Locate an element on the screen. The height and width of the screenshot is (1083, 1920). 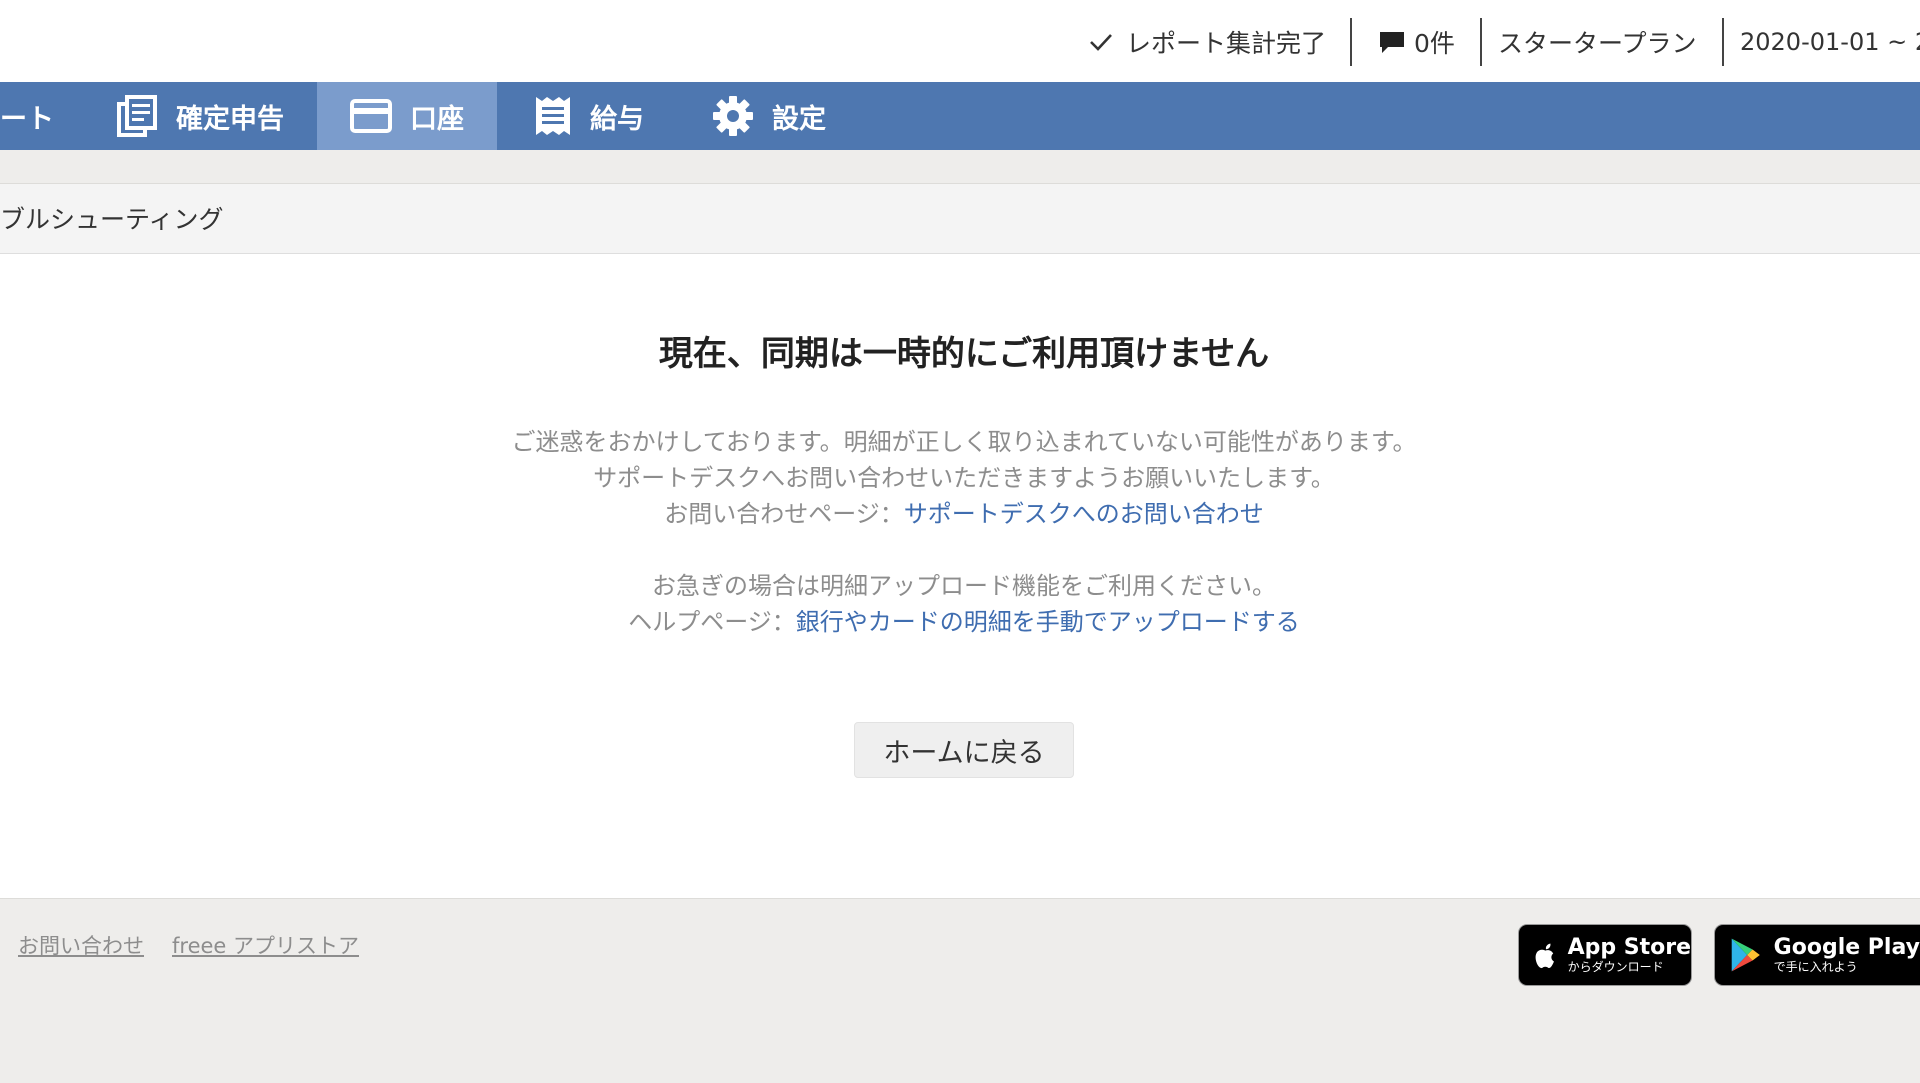
main-nav: ート 確定申告 口座 給与 設定 is located at coordinates (960, 116).